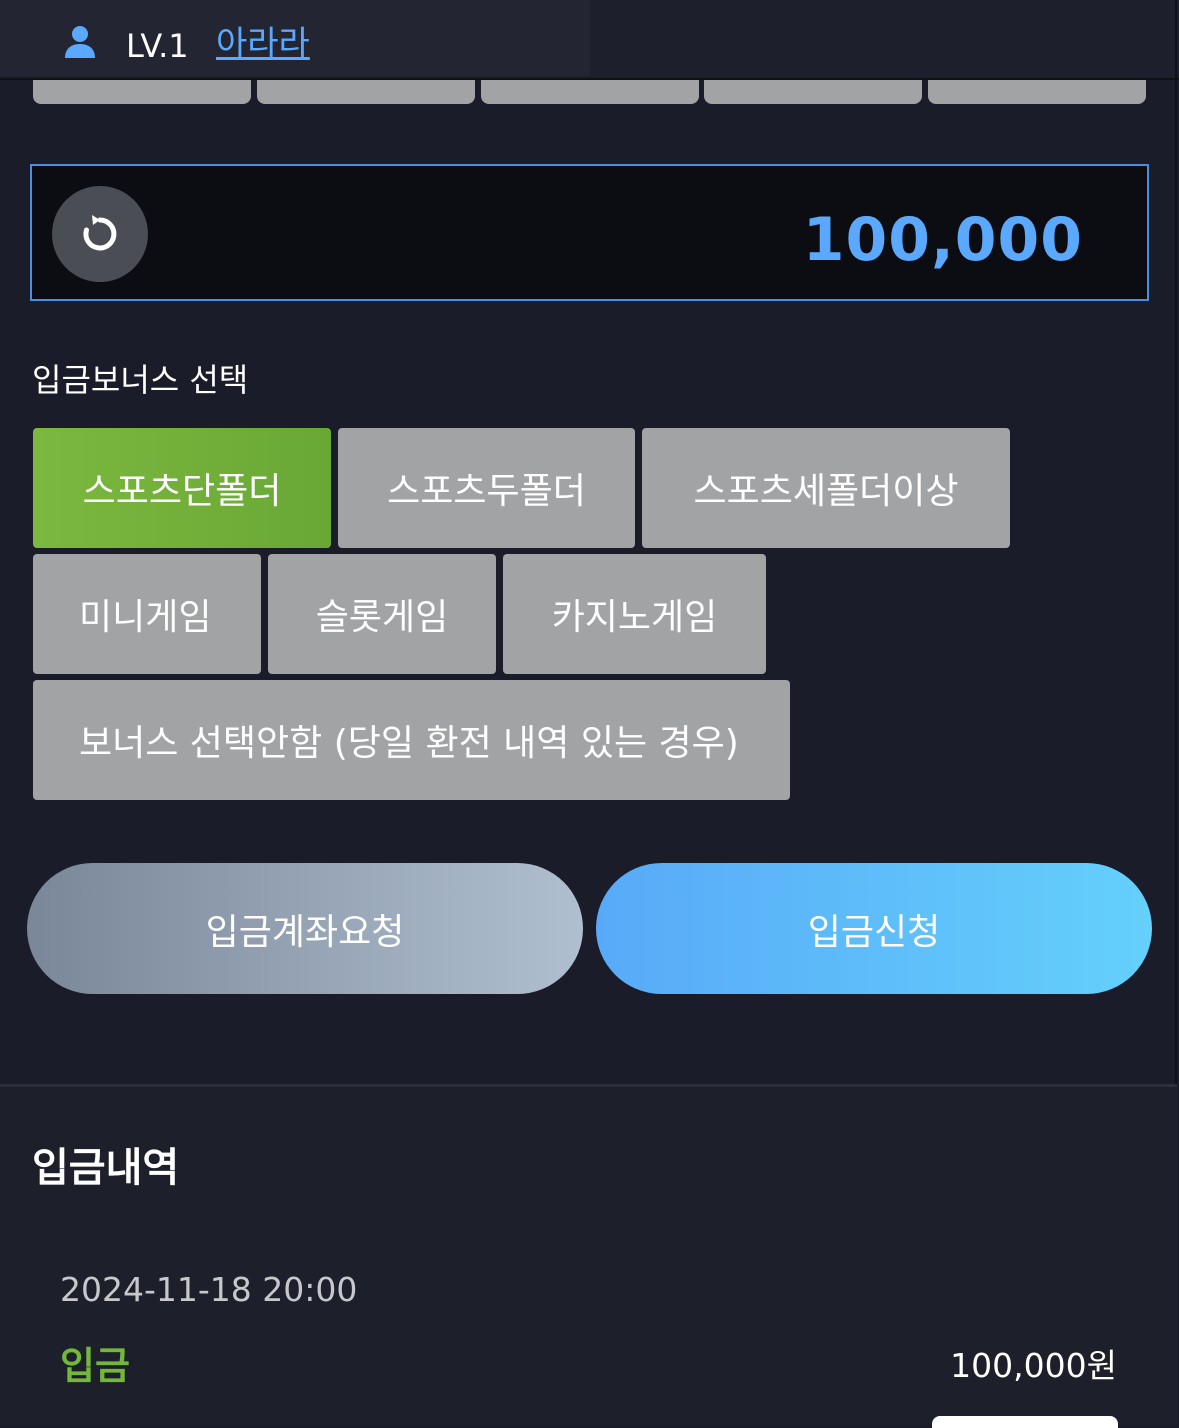 This screenshot has height=1428, width=1179. I want to click on deposit-amount-value: 100,000, so click(942, 240).